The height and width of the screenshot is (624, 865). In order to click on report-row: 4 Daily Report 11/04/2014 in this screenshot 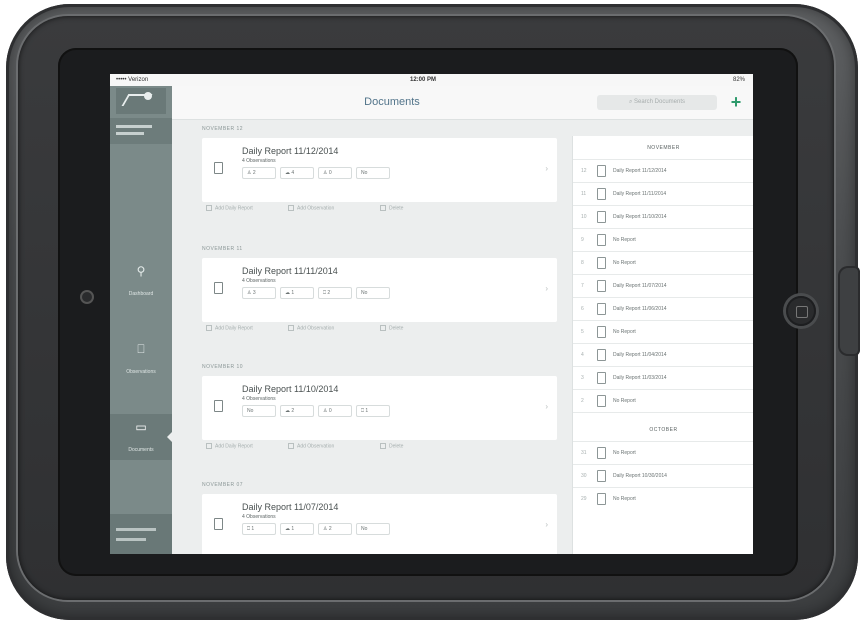, I will do `click(663, 355)`.